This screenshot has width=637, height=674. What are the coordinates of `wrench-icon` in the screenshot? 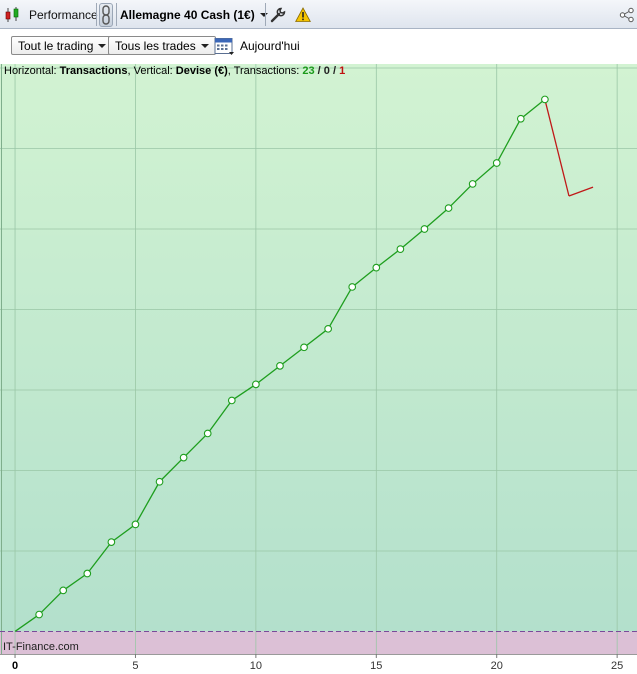 It's located at (278, 15).